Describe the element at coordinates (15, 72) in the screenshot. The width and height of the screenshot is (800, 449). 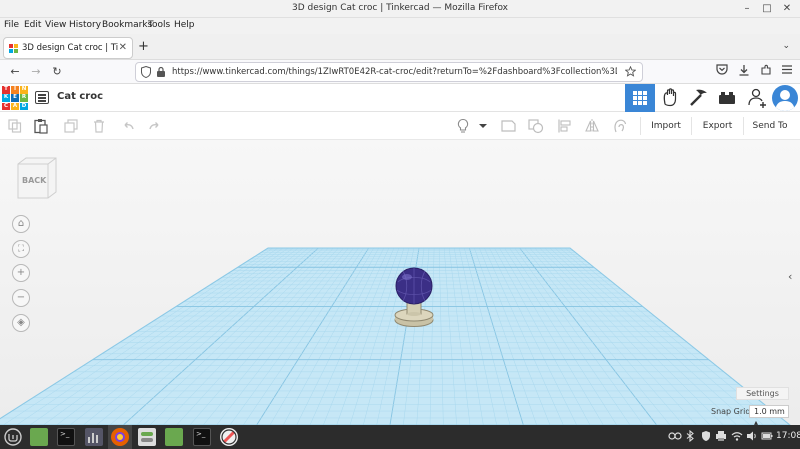
I see `back-button: ←` at that location.